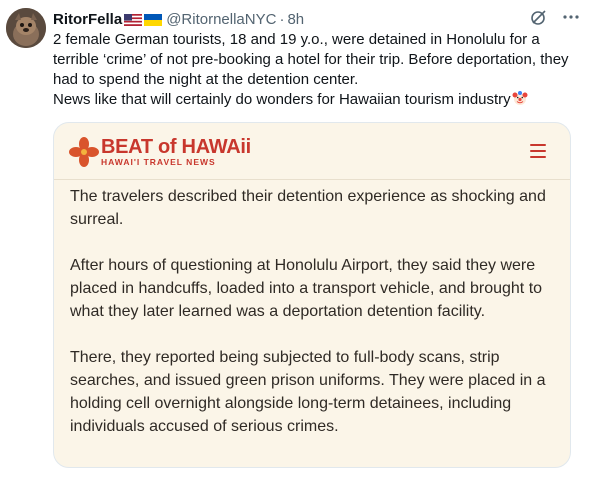 The height and width of the screenshot is (477, 592). Describe the element at coordinates (87, 19) in the screenshot. I see `author-name: RitorFella` at that location.